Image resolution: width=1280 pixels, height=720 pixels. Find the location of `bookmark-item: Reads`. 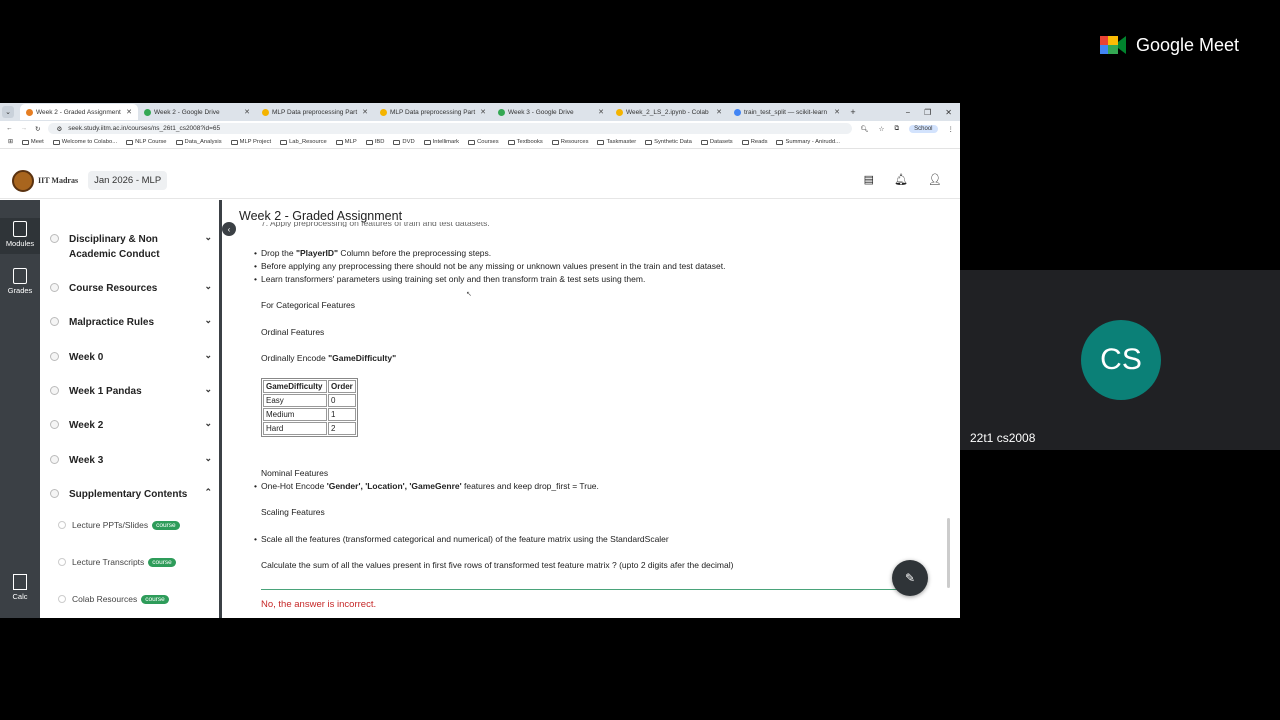

bookmark-item: Reads is located at coordinates (754, 142).